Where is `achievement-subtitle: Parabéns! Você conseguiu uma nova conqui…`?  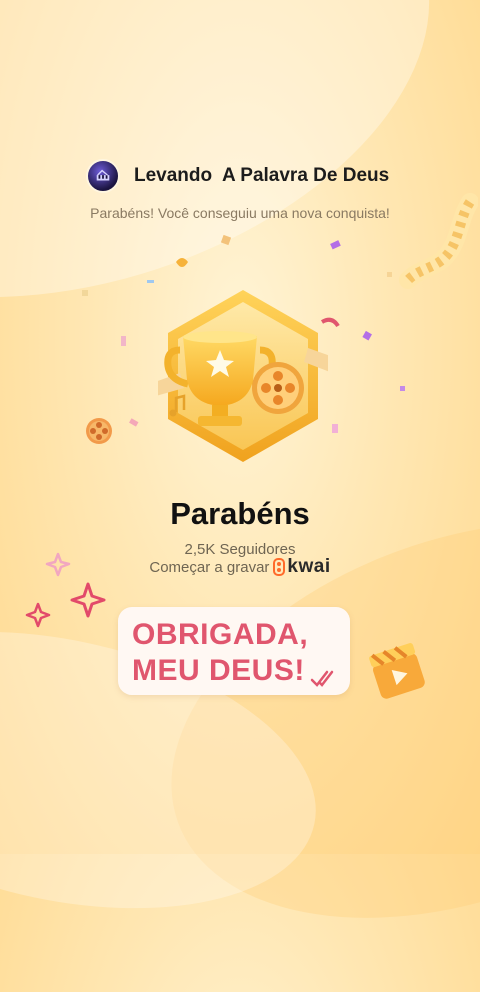
achievement-subtitle: Parabéns! Você conseguiu uma nova conqui… is located at coordinates (240, 213).